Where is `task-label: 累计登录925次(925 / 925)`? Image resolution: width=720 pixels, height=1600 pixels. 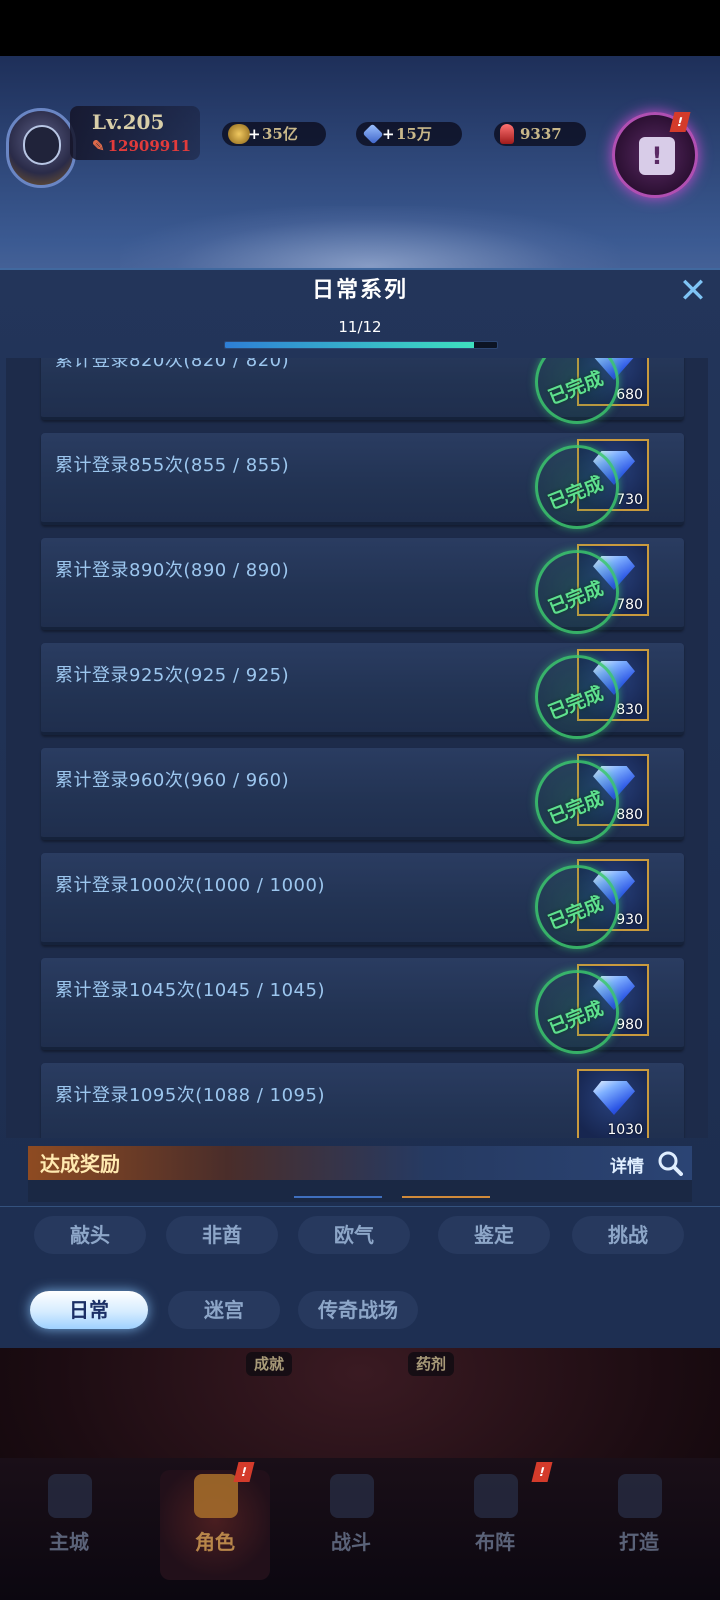
task-label: 累计登录925次(925 / 925) is located at coordinates (172, 675).